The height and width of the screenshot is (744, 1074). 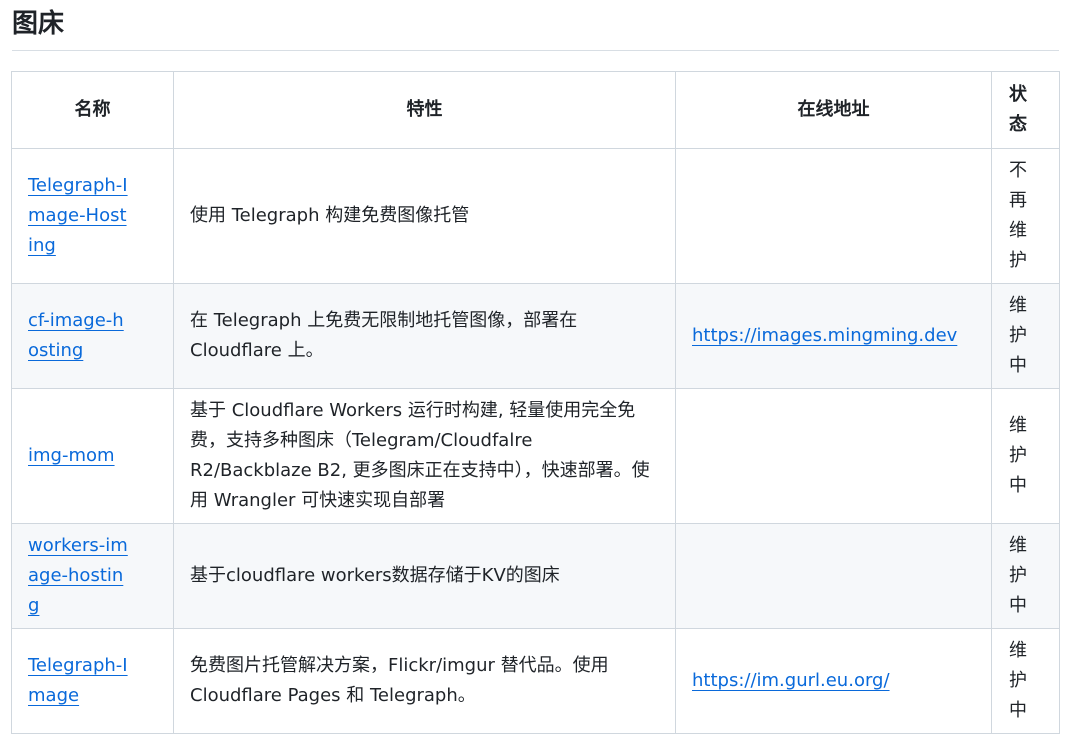 I want to click on repo-link: Telegraph-Image, so click(x=78, y=681).